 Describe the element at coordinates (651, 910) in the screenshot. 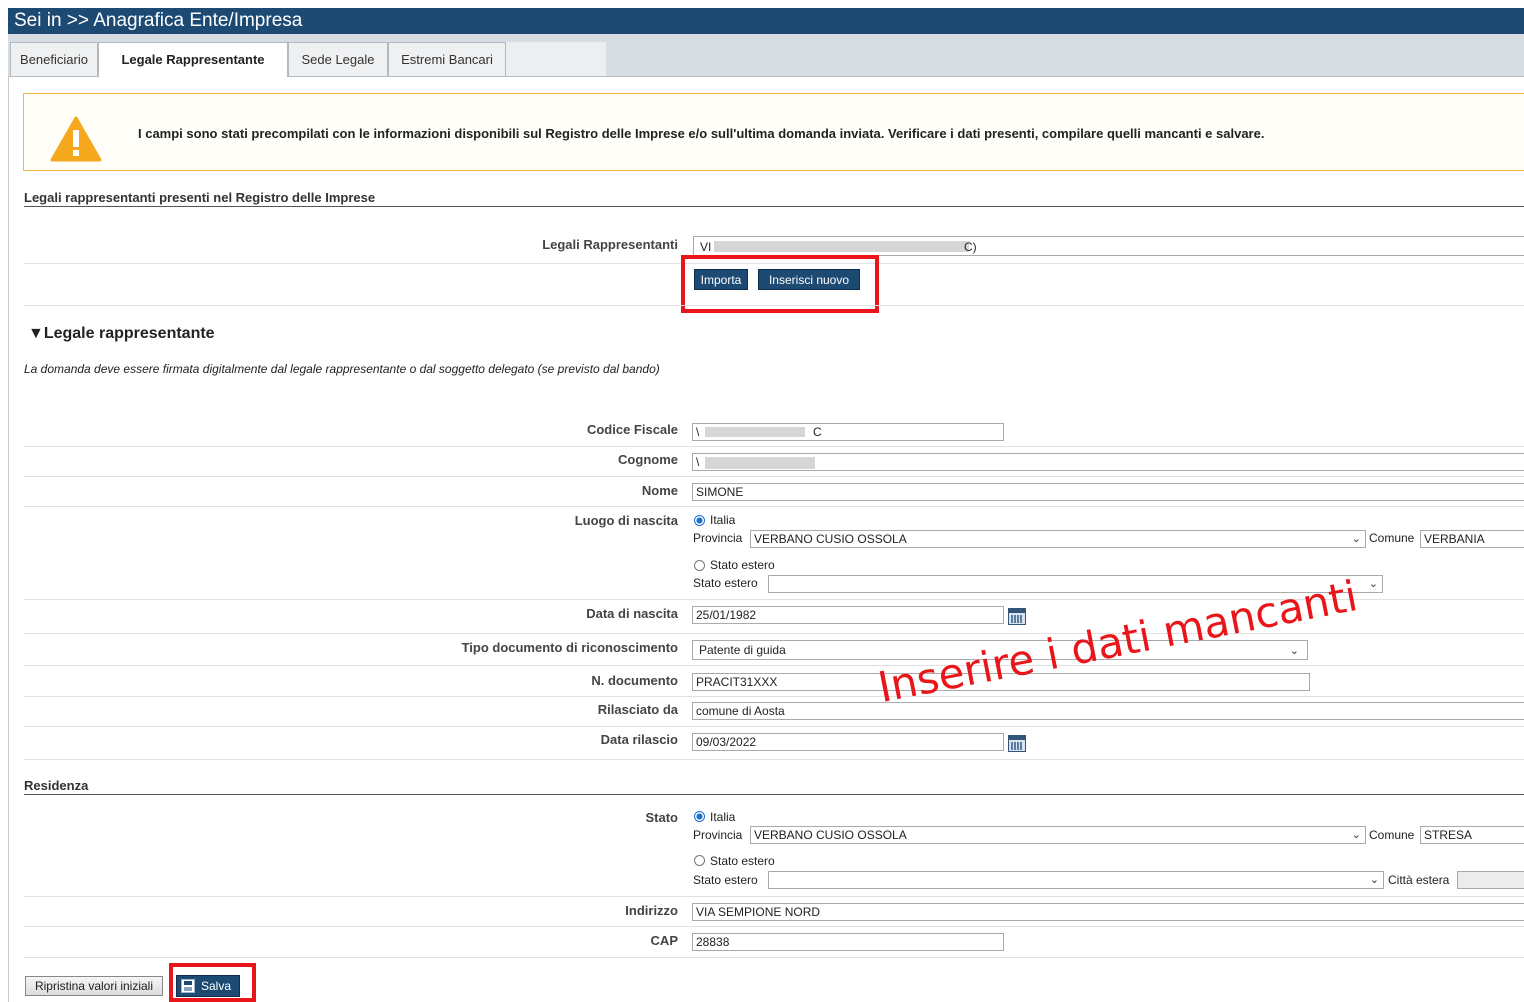

I see `indirizzo-label: Indirizzo` at that location.